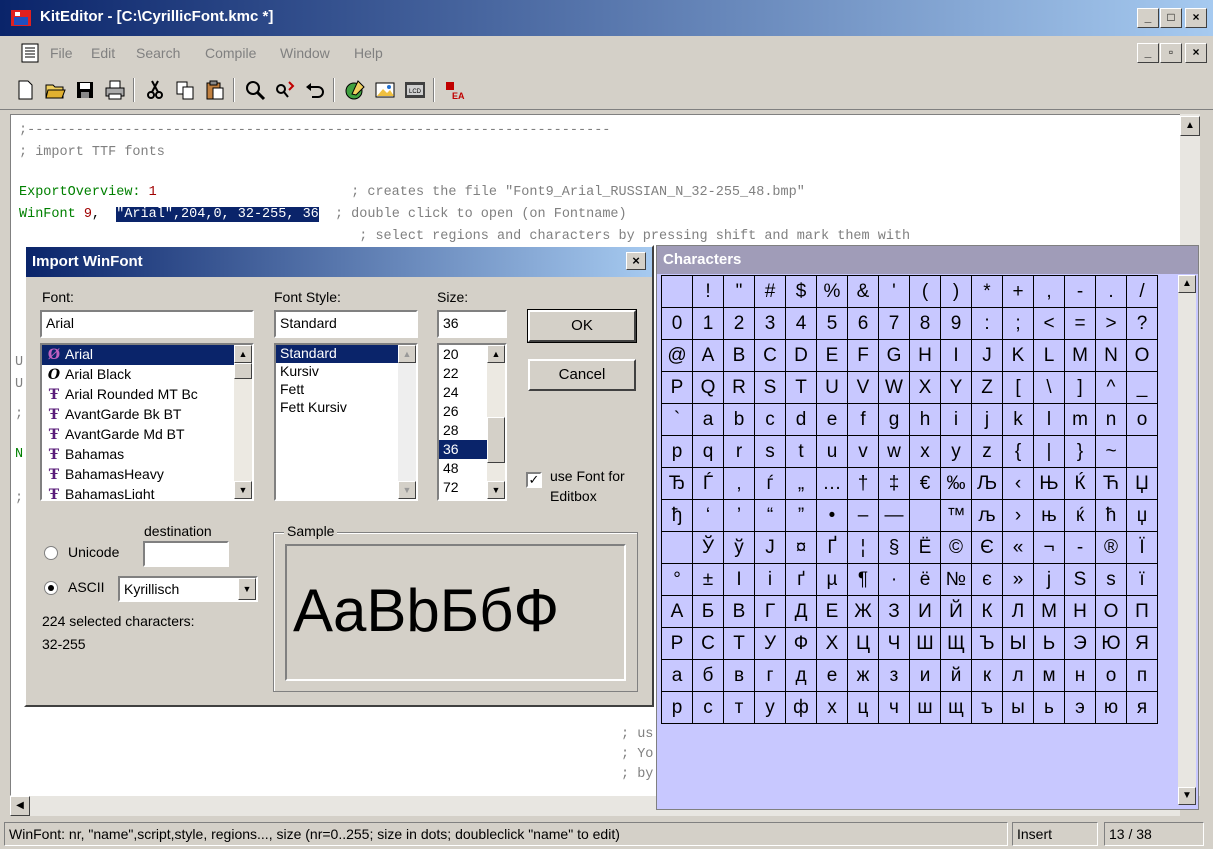 Image resolution: width=1213 pixels, height=849 pixels. What do you see at coordinates (1111, 516) in the screenshot?
I see `character-cell: ћ` at bounding box center [1111, 516].